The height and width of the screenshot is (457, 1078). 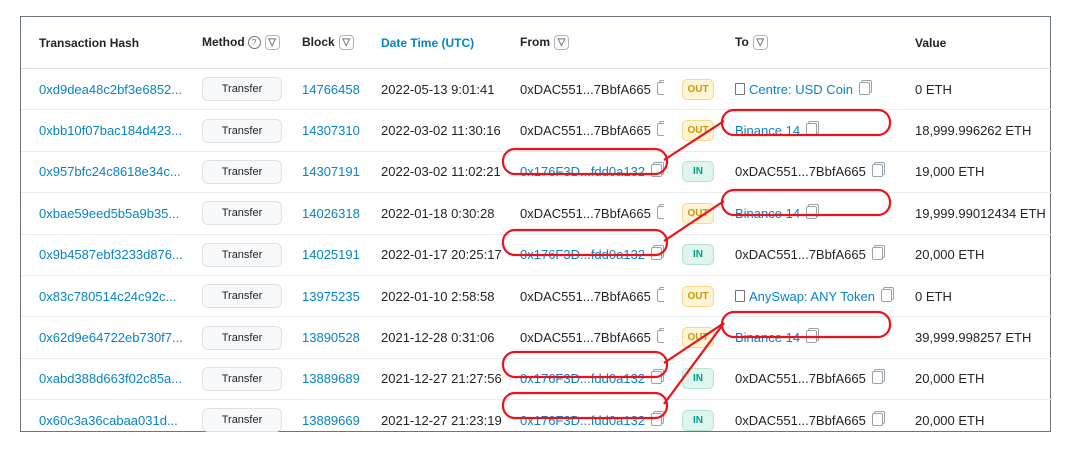 I want to click on value-cell: 39,999.998257 ETH, so click(x=974, y=337).